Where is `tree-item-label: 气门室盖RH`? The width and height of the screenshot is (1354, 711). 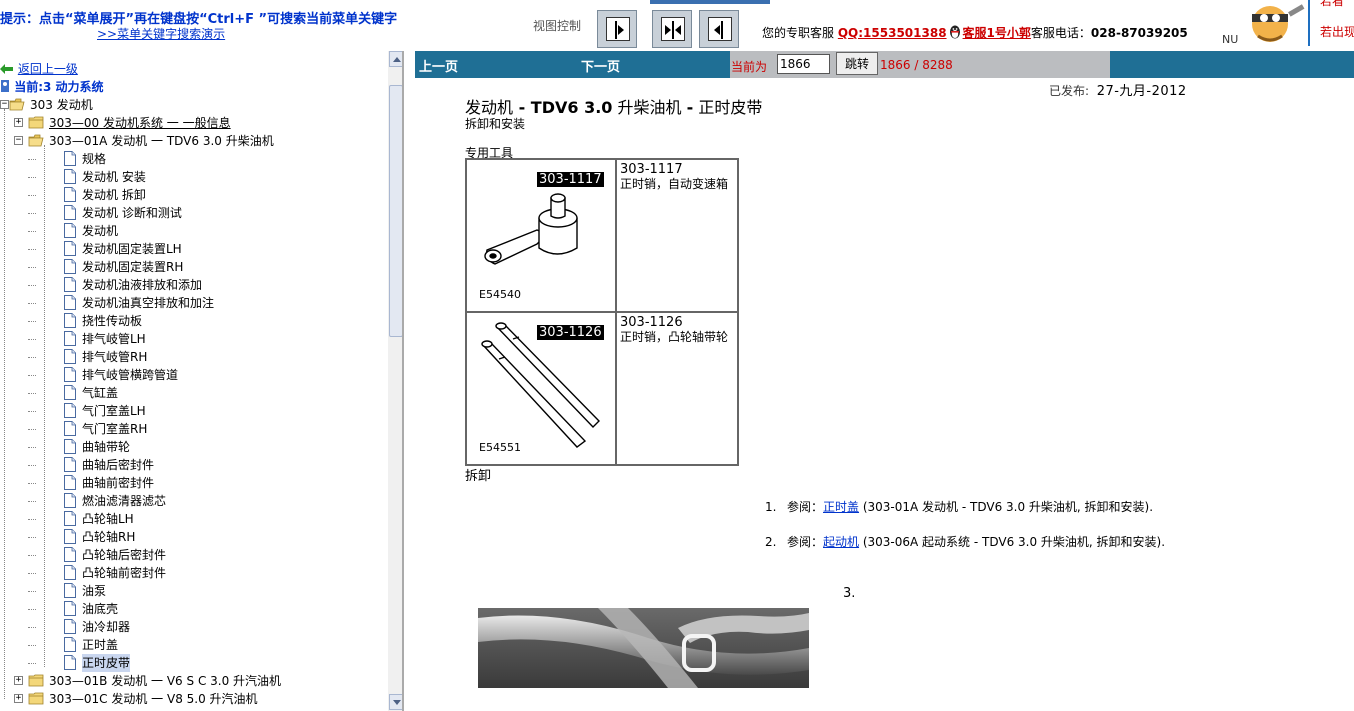
tree-item-label: 气门室盖RH is located at coordinates (115, 429).